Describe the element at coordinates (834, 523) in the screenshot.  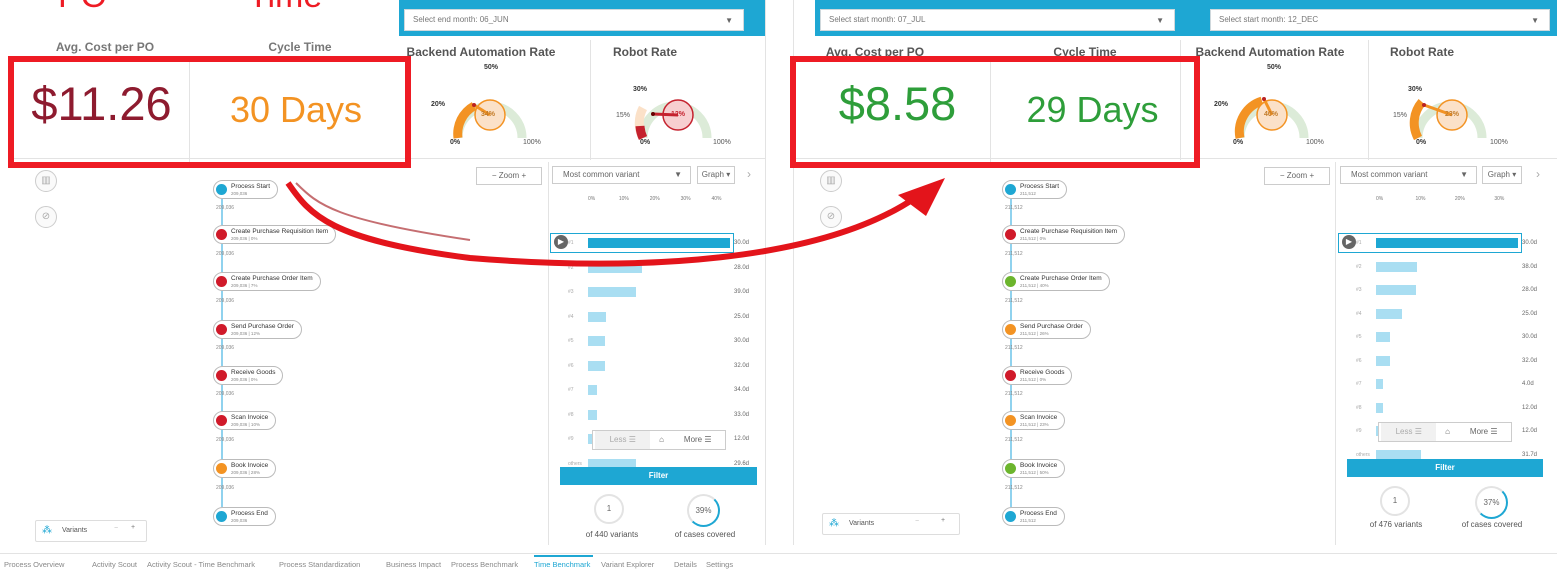
I see `variants-icon: ⁂` at that location.